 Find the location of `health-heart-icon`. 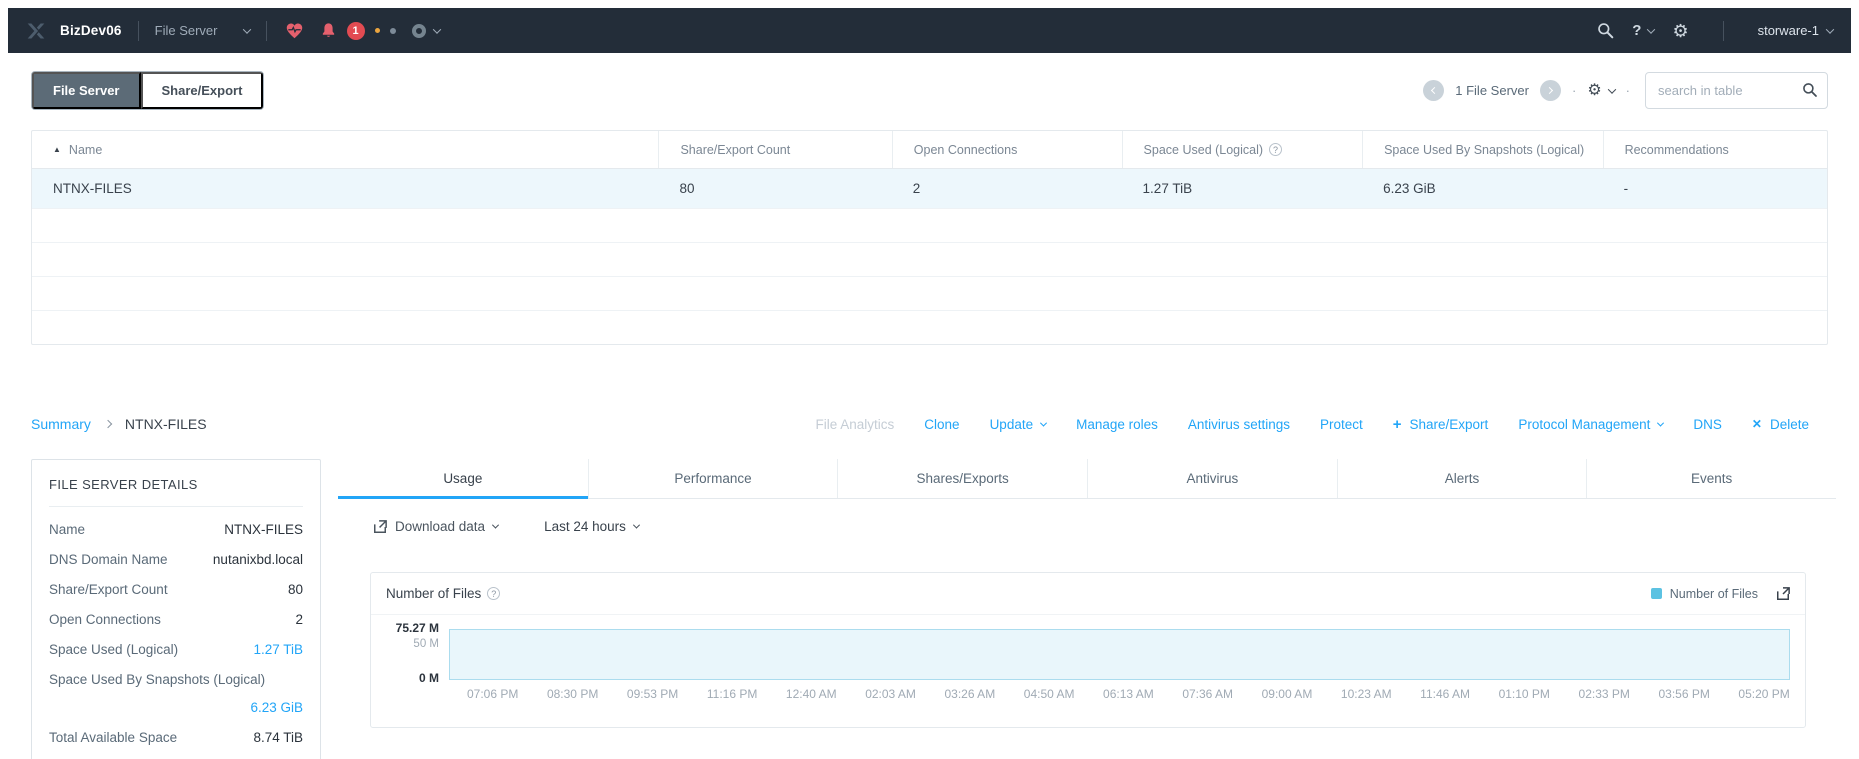

health-heart-icon is located at coordinates (294, 30).